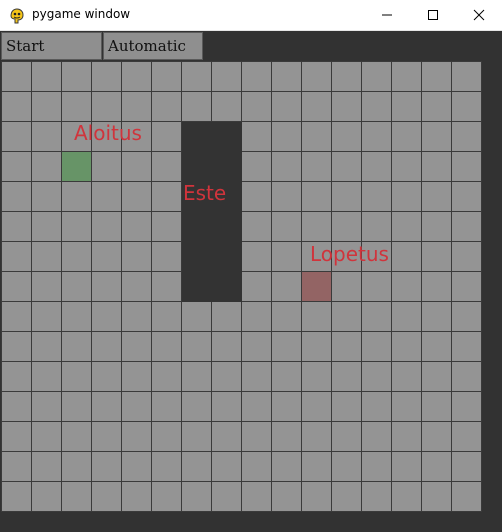 This screenshot has width=502, height=532. Describe the element at coordinates (387, 15) in the screenshot. I see `minimize-button` at that location.